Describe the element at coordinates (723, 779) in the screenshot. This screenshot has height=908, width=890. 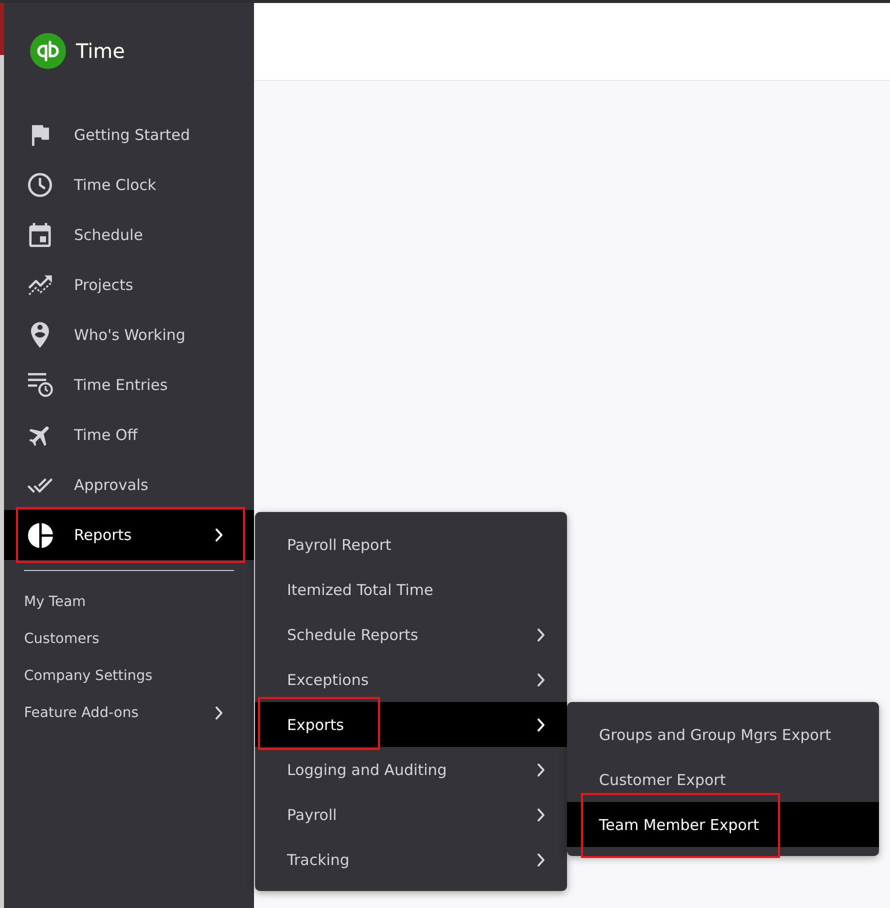
I see `menu-item: Customer Export` at that location.